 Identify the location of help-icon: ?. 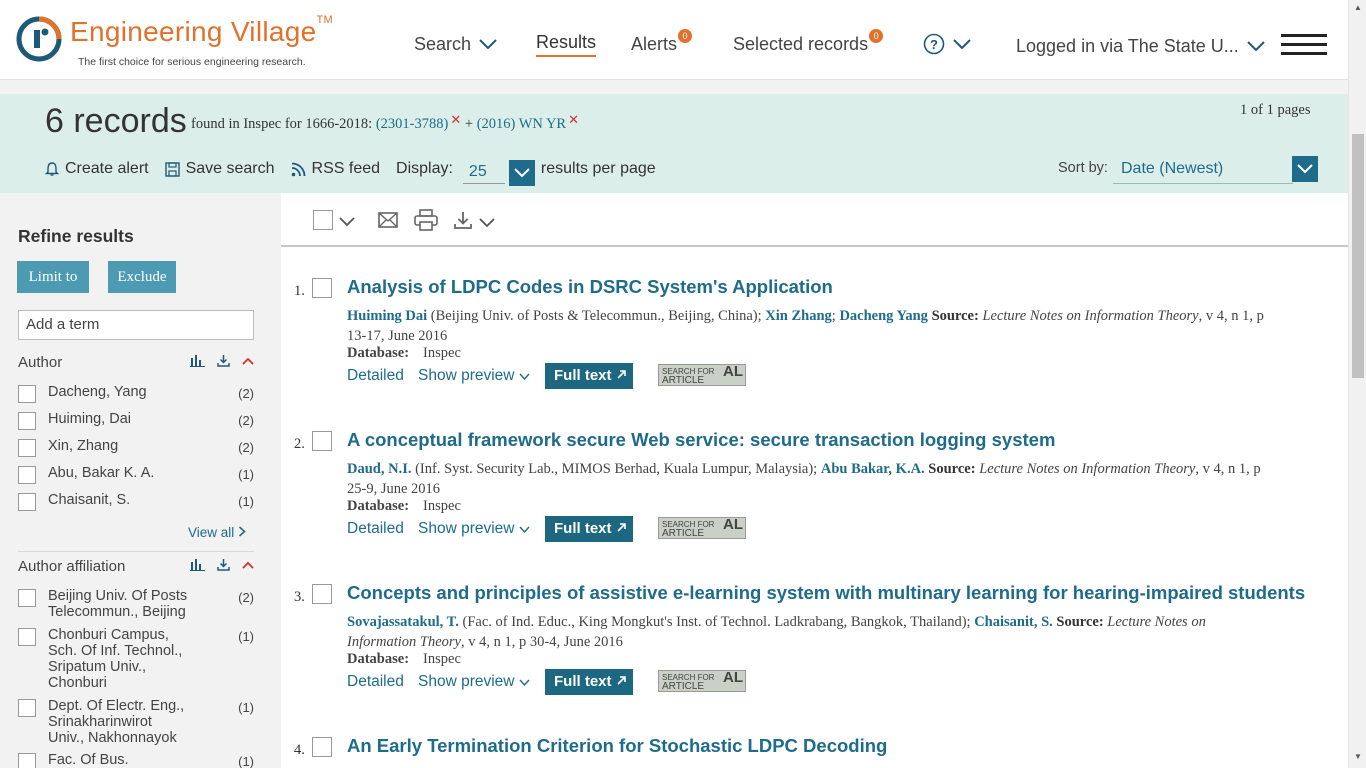
(934, 44).